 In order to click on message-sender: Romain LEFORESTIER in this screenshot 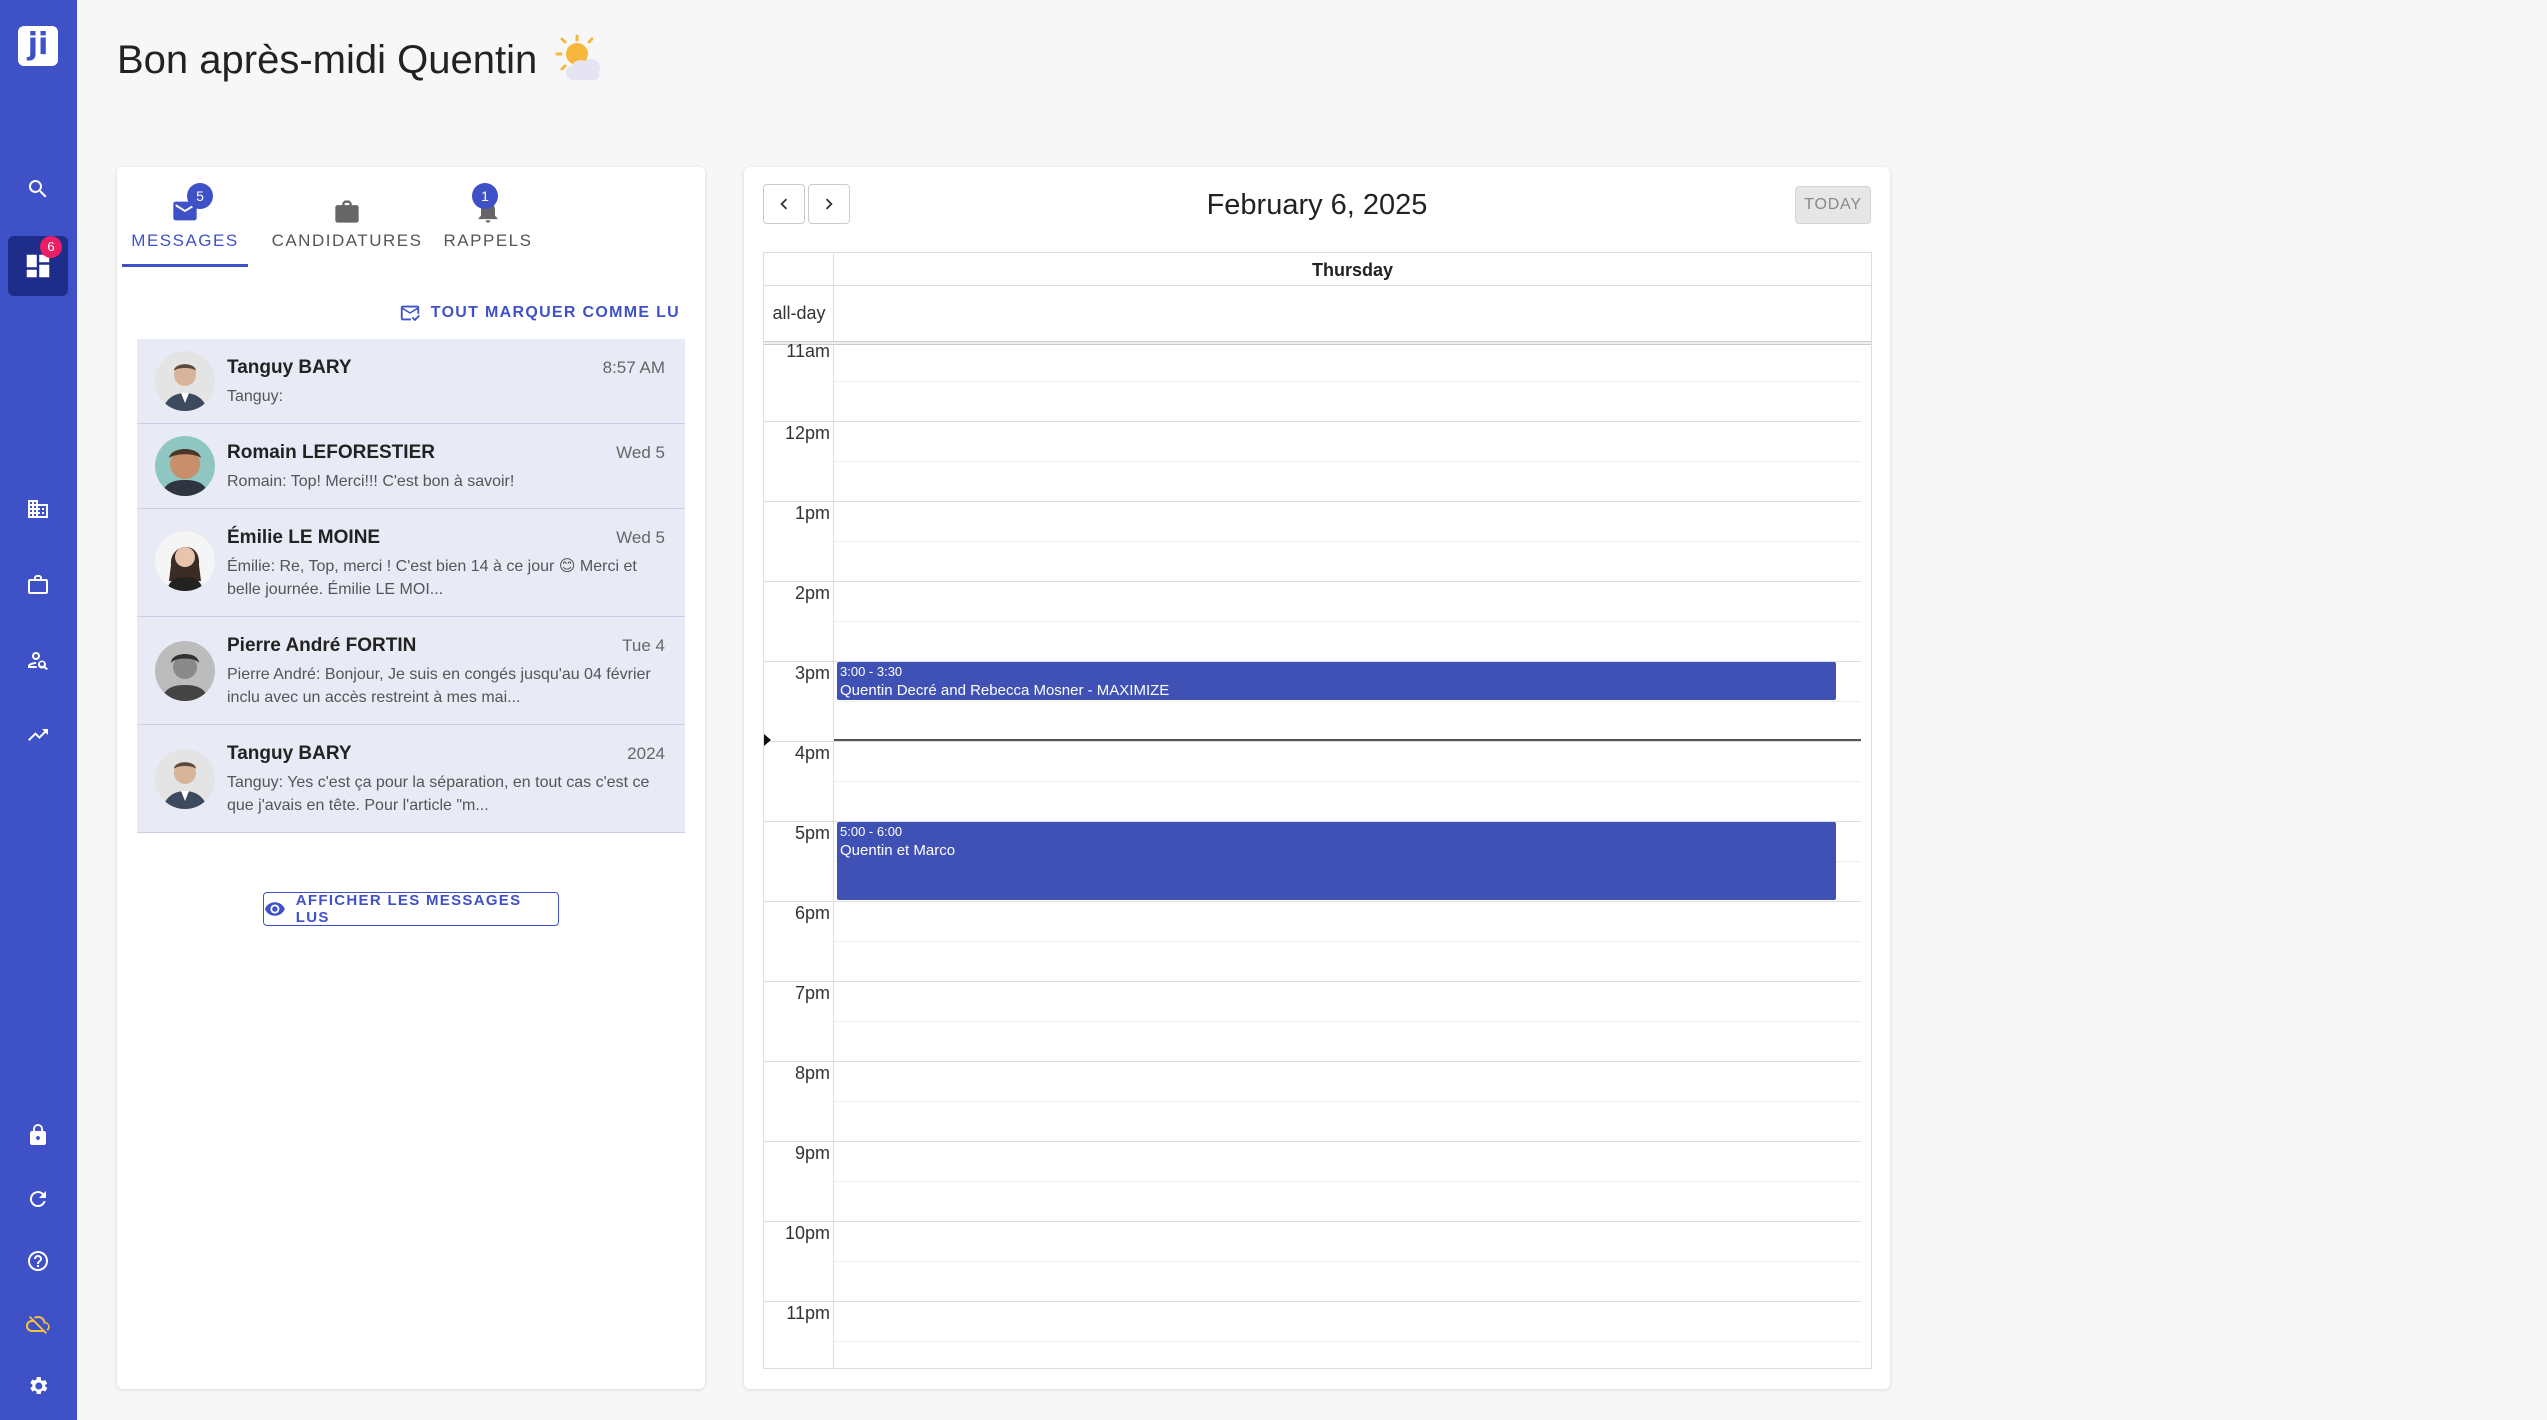, I will do `click(331, 453)`.